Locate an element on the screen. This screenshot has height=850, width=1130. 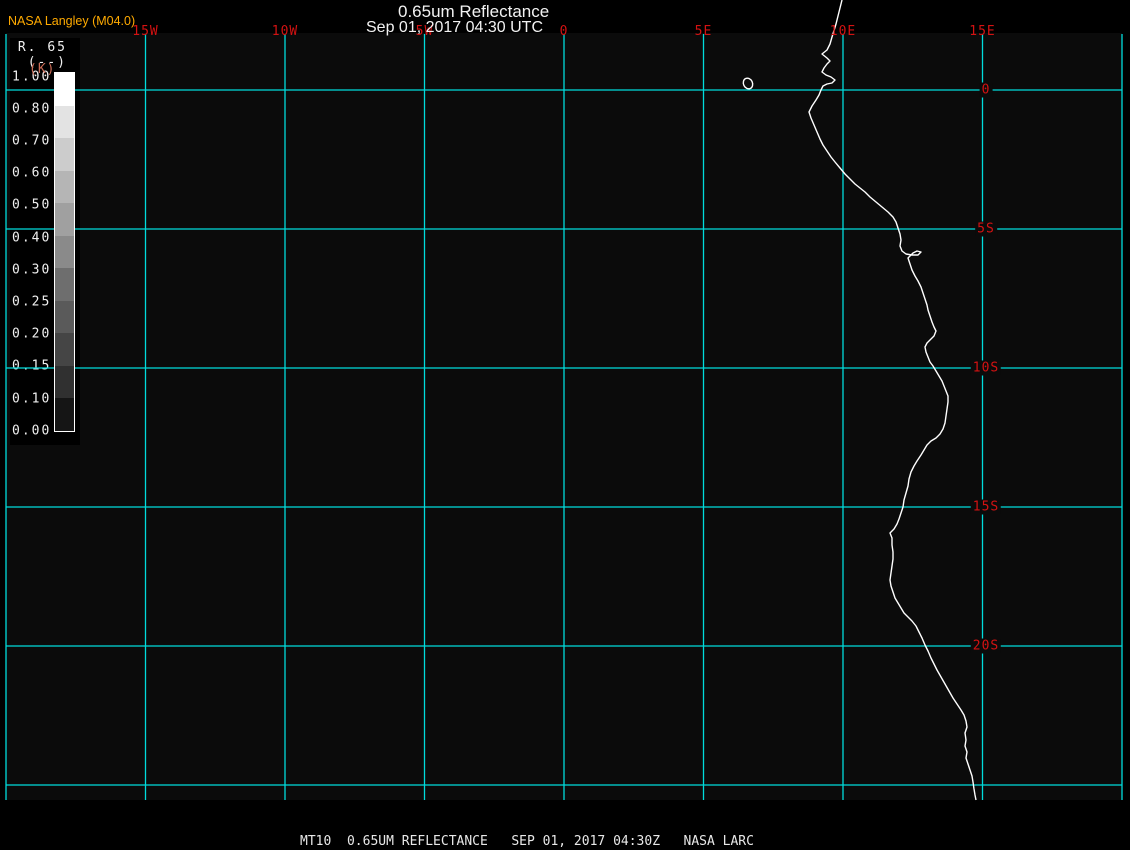
longitude-tick-label: 0 is located at coordinates (564, 31).